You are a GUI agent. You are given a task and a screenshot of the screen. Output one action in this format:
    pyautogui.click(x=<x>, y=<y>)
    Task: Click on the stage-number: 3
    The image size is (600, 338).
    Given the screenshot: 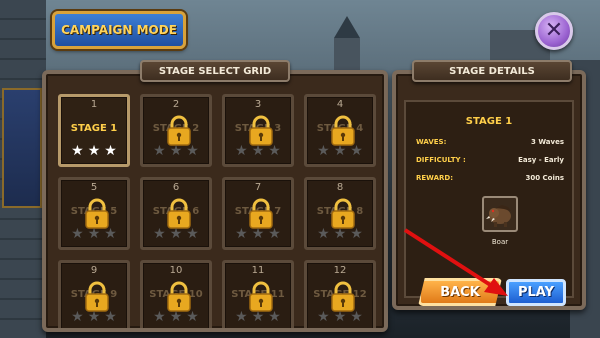 What is the action you would take?
    pyautogui.click(x=258, y=104)
    